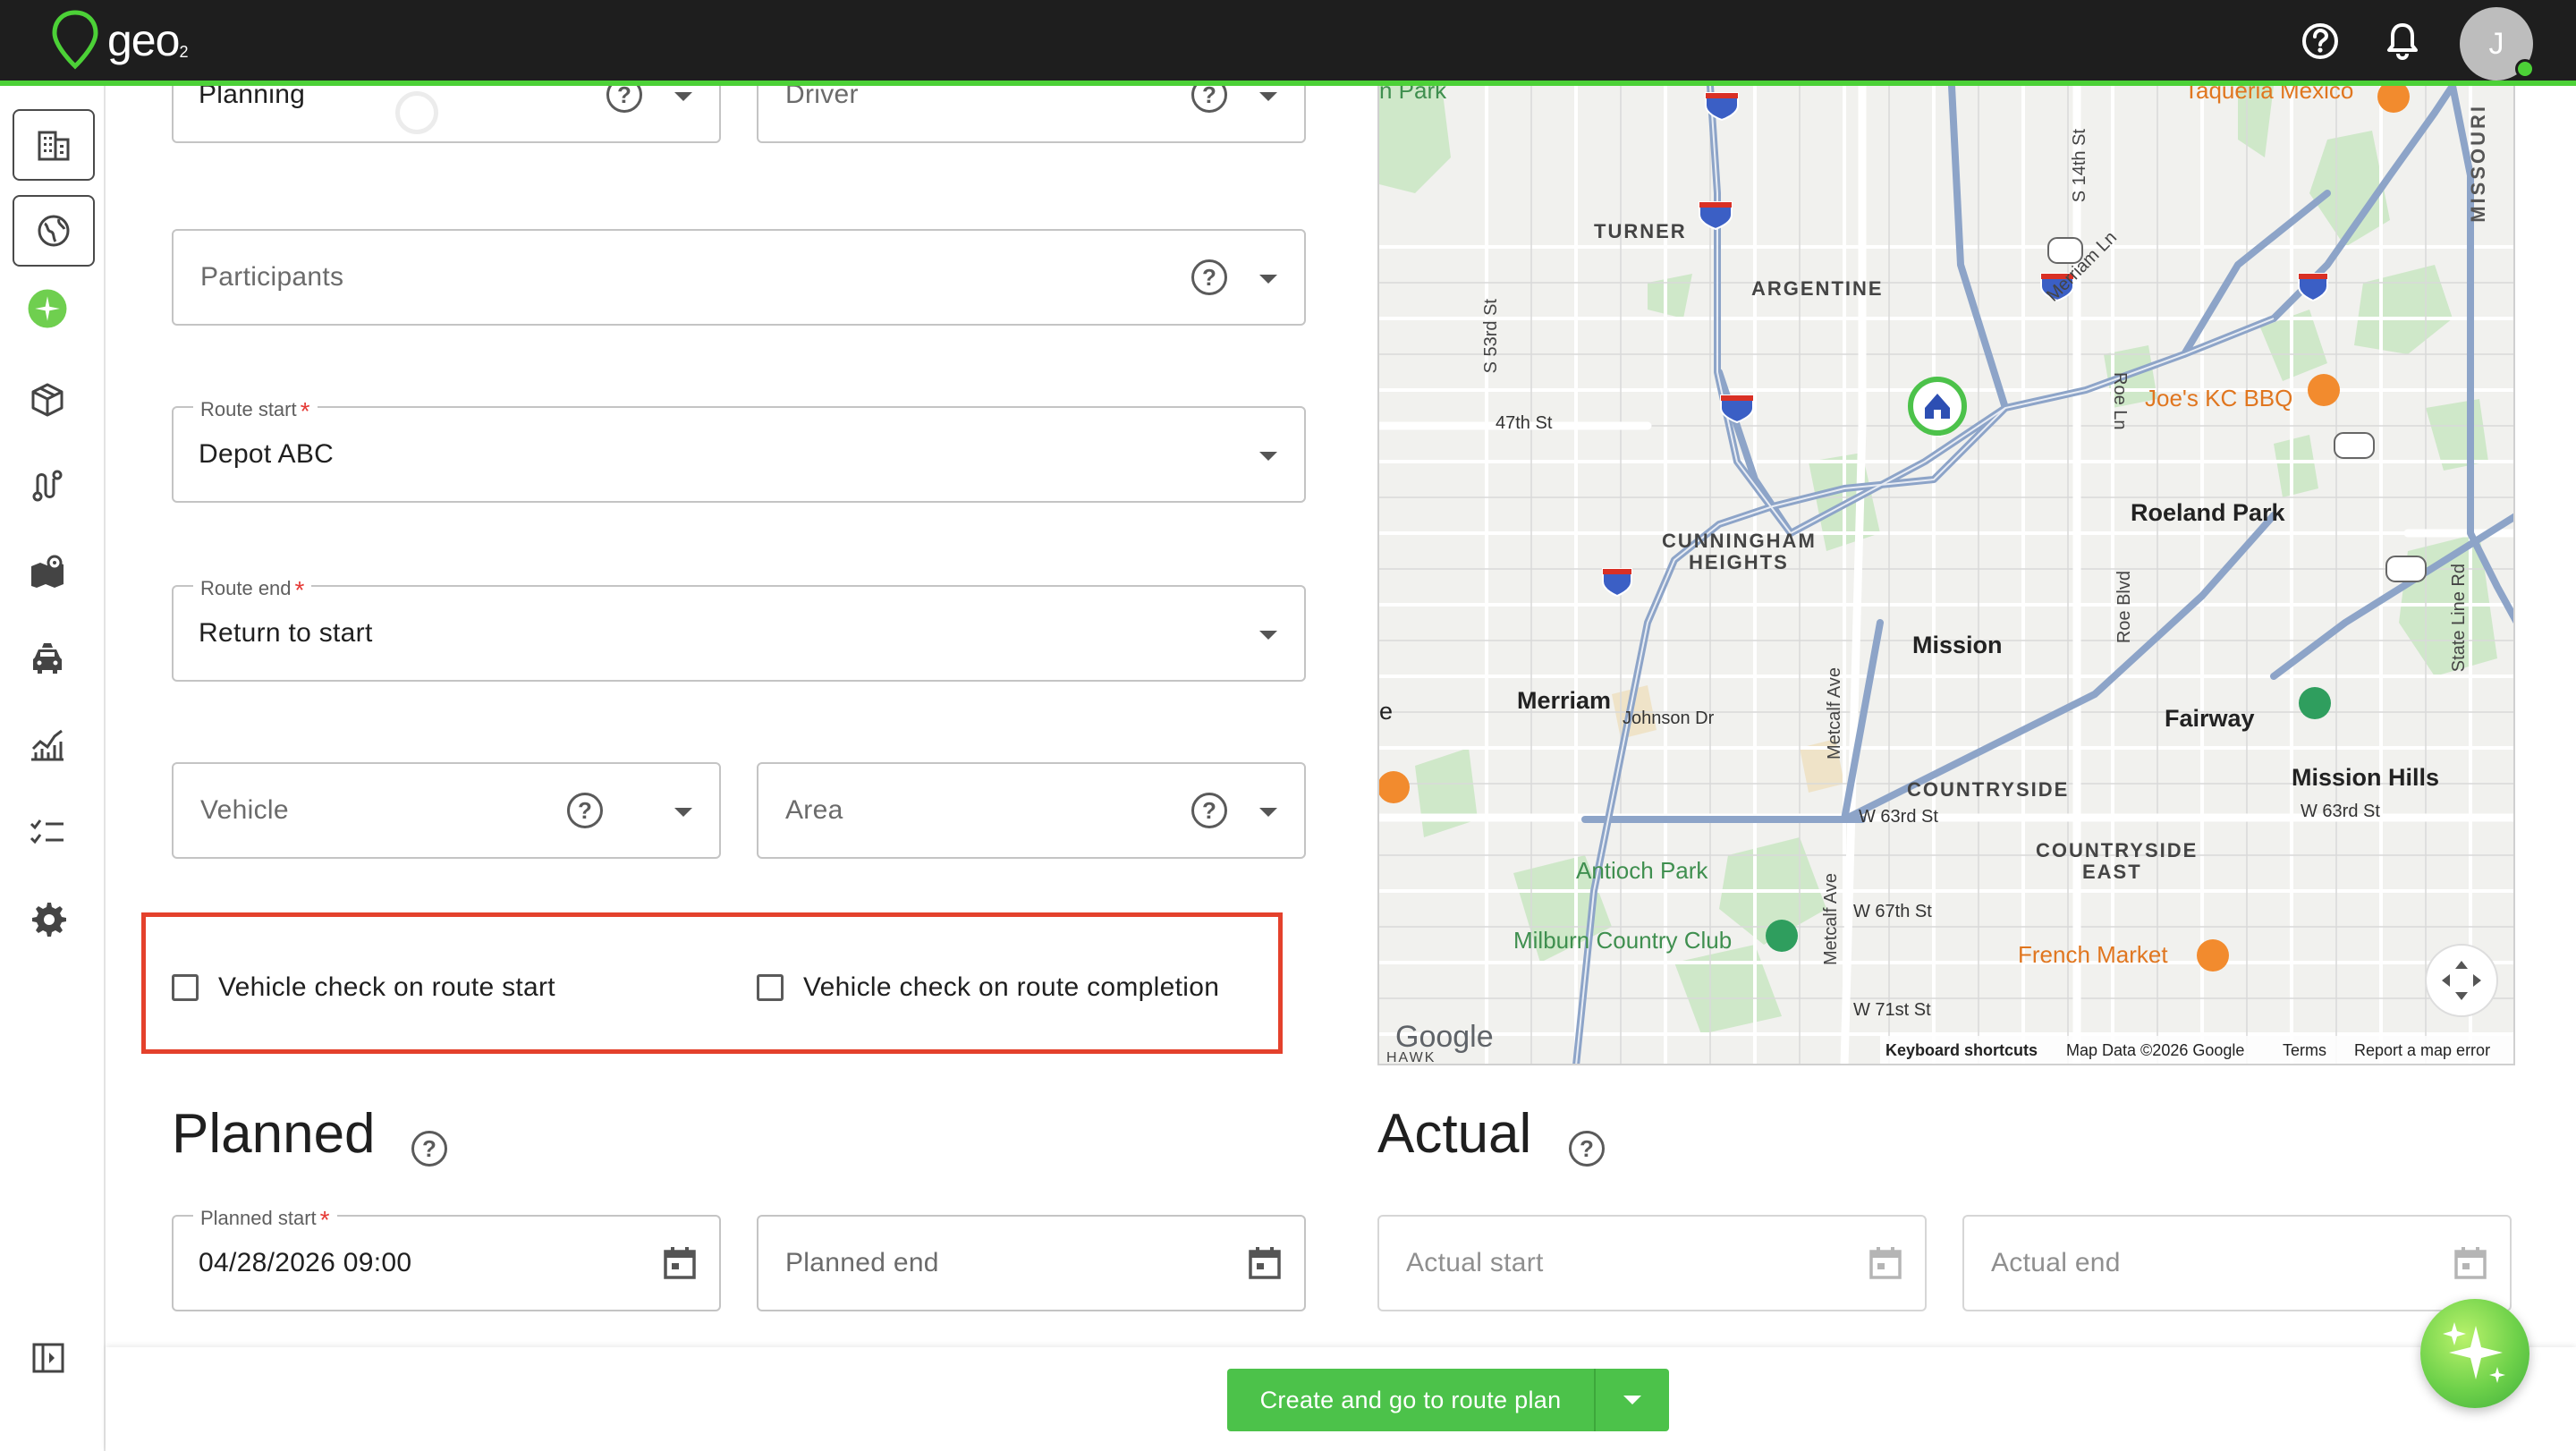 The image size is (2576, 1451). I want to click on map-label-park: n Park, so click(1413, 95).